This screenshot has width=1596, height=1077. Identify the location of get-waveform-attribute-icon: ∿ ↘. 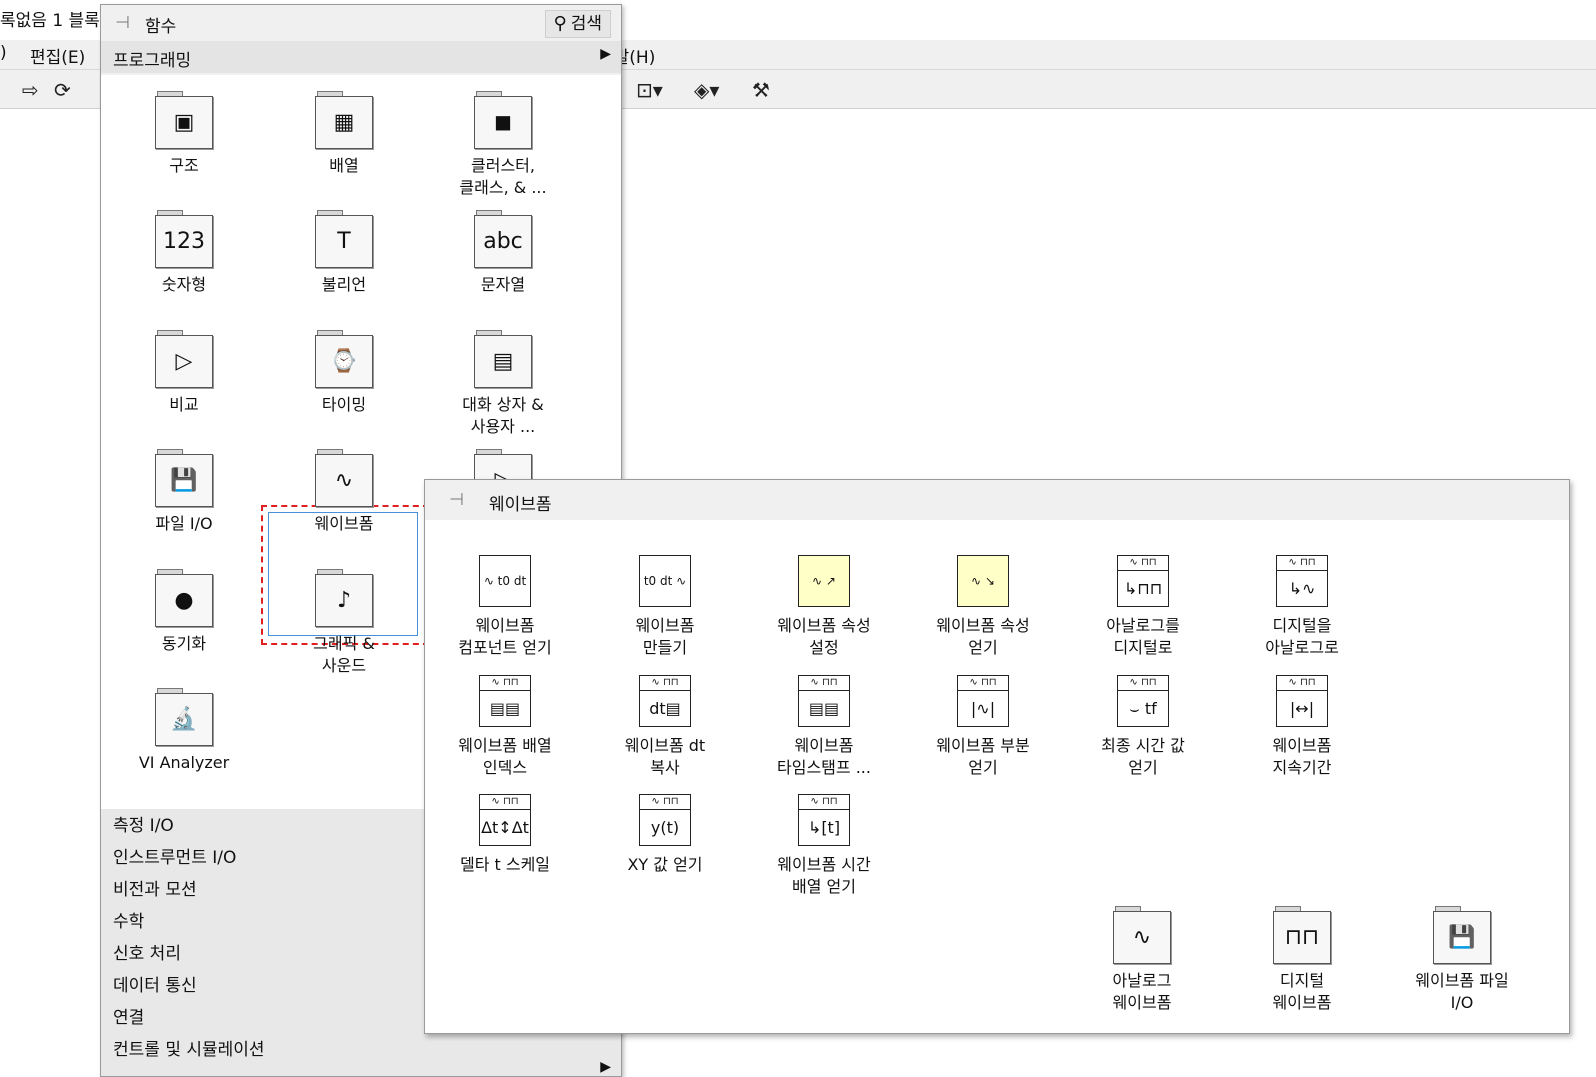
(983, 581).